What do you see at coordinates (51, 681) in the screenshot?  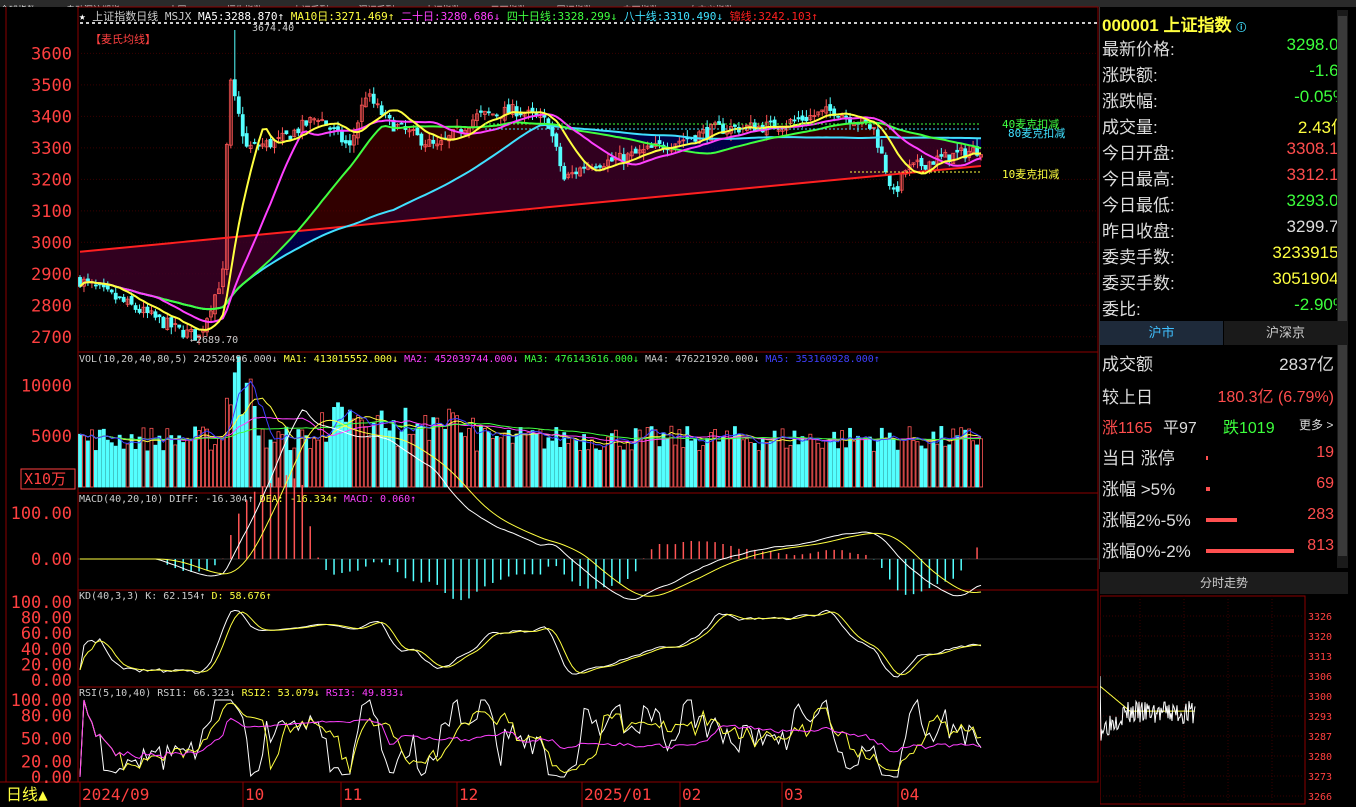 I see `kd-tick: 0.00` at bounding box center [51, 681].